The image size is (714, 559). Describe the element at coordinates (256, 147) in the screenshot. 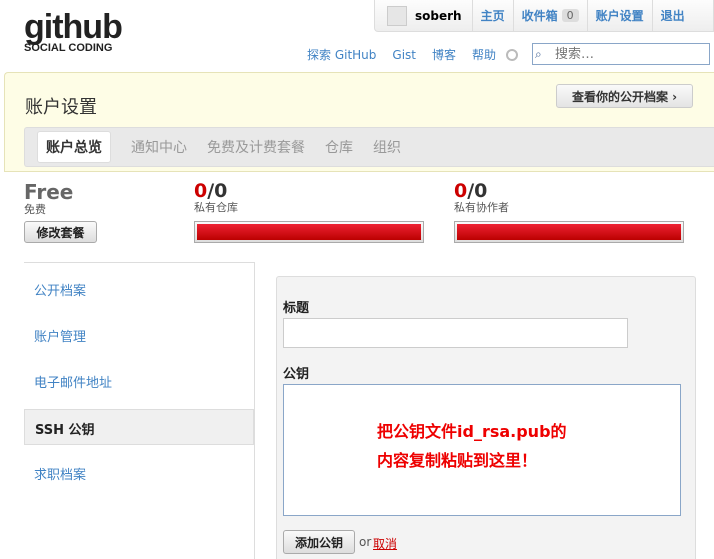

I see `tab-billing-plans: 免费及计费套餐` at that location.